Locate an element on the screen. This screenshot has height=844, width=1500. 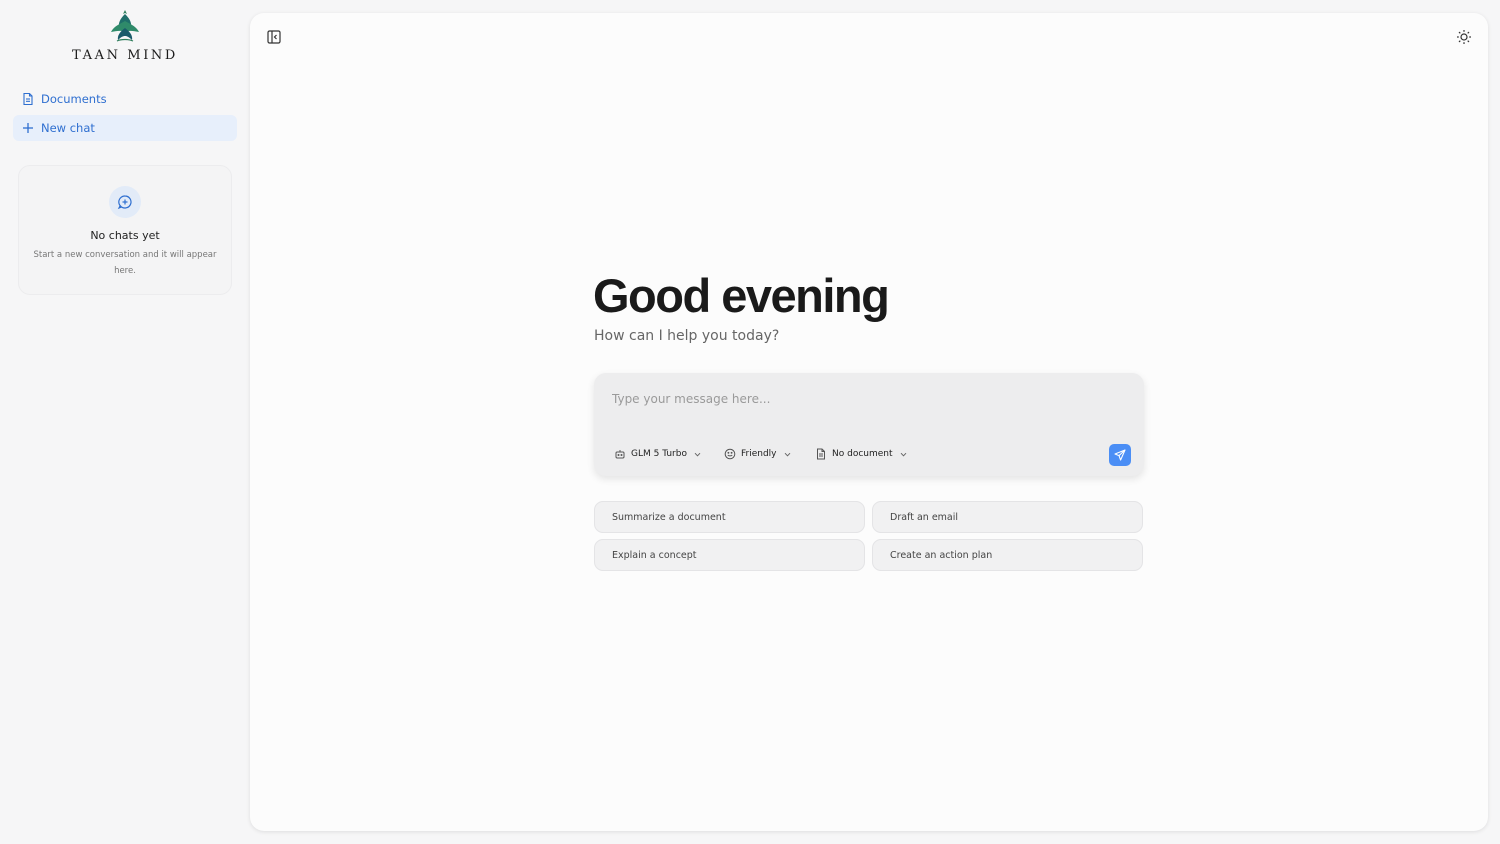
sidebar-item-documents: Documents is located at coordinates (125, 99).